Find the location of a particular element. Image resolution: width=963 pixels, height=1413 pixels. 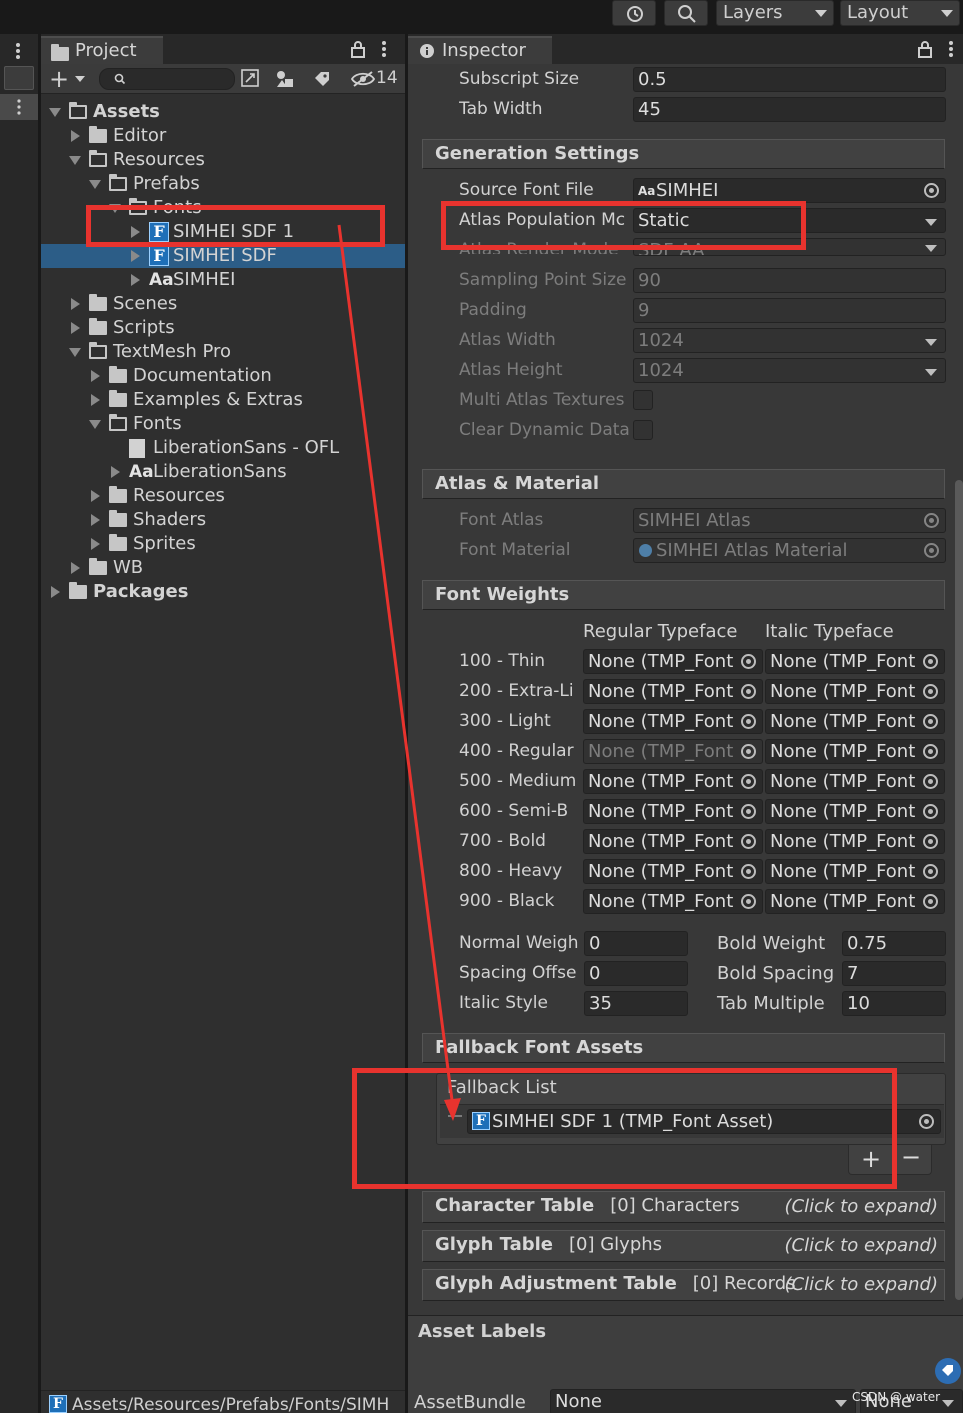

annotation-arrow is located at coordinates (399, 672).